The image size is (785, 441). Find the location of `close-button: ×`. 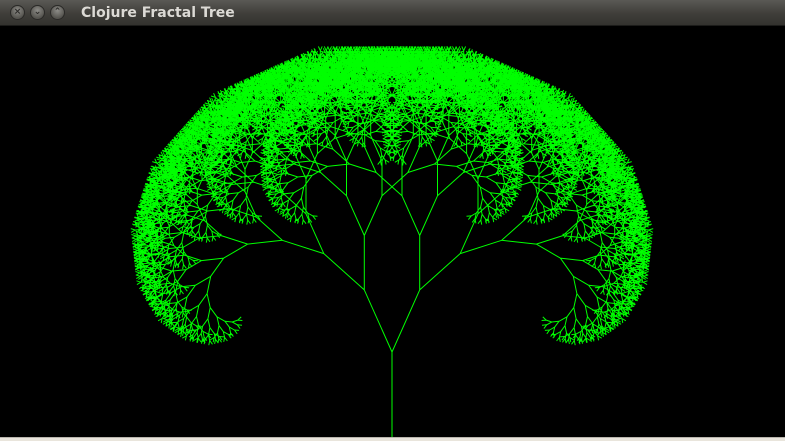

close-button: × is located at coordinates (17, 12).